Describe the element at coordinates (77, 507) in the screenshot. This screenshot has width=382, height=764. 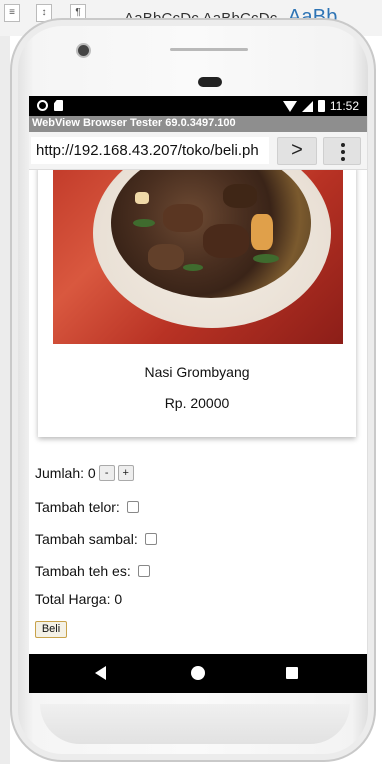
I see `egg-label: Tambah telor:` at that location.